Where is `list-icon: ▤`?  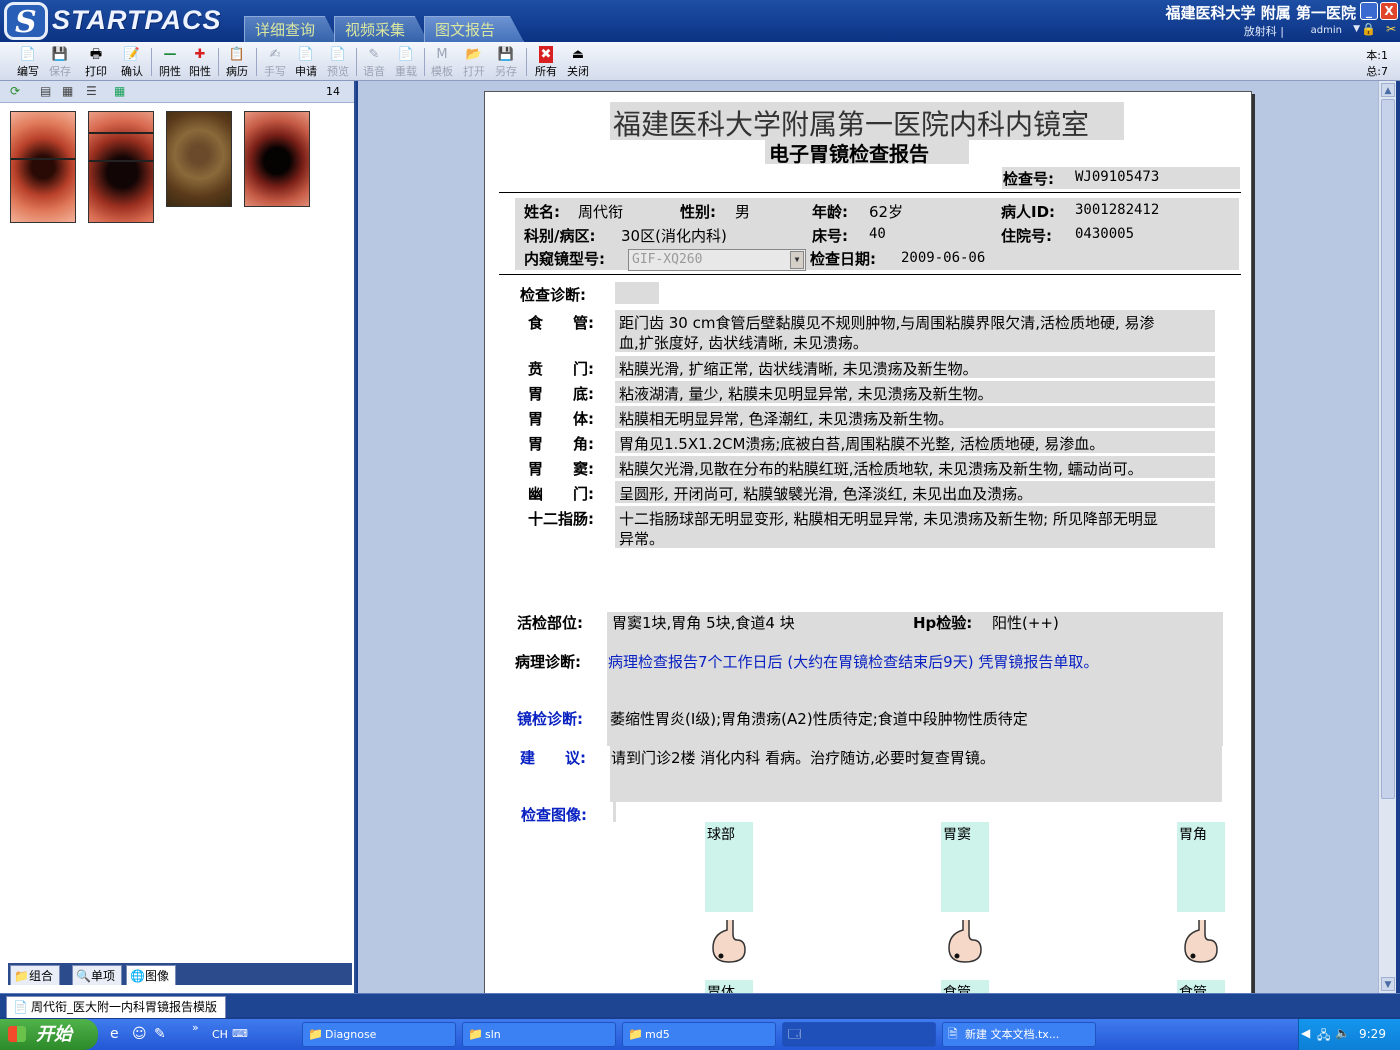
list-icon: ▤ is located at coordinates (45, 91).